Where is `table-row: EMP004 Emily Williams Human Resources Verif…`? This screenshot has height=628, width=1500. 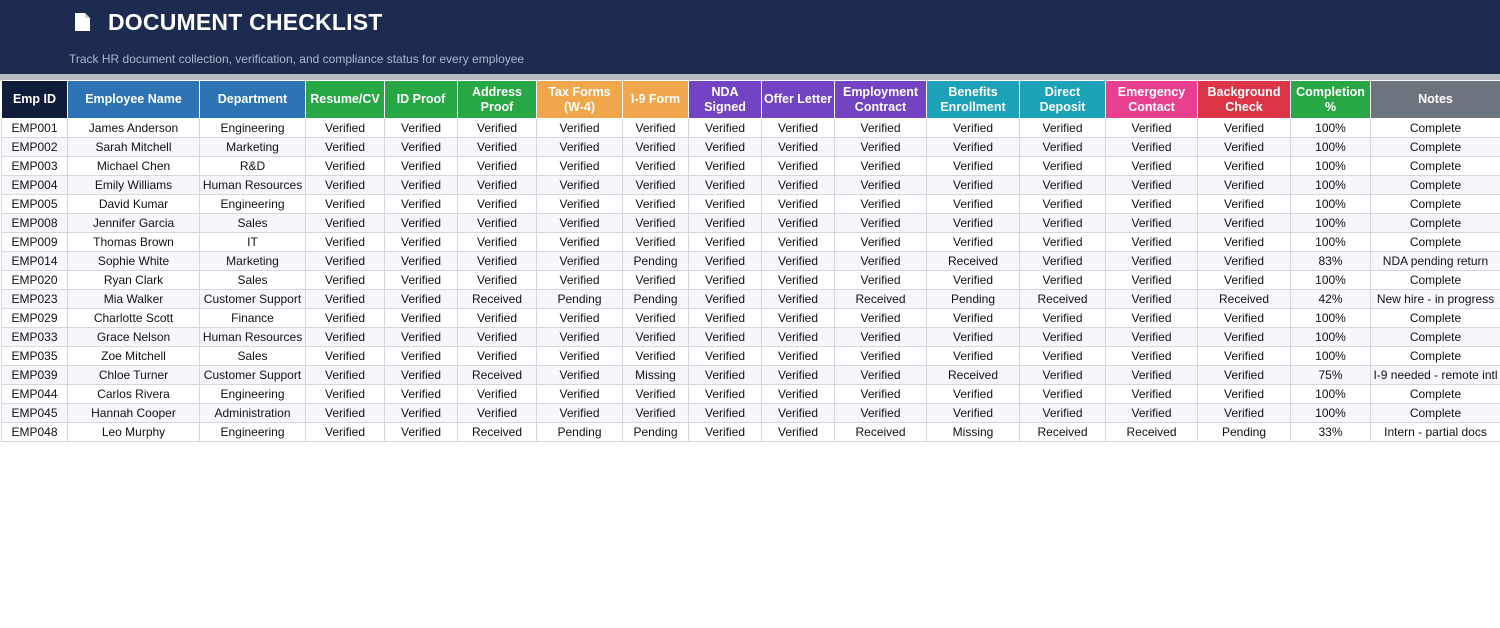
table-row: EMP004 Emily Williams Human Resources Verif… is located at coordinates (750, 185).